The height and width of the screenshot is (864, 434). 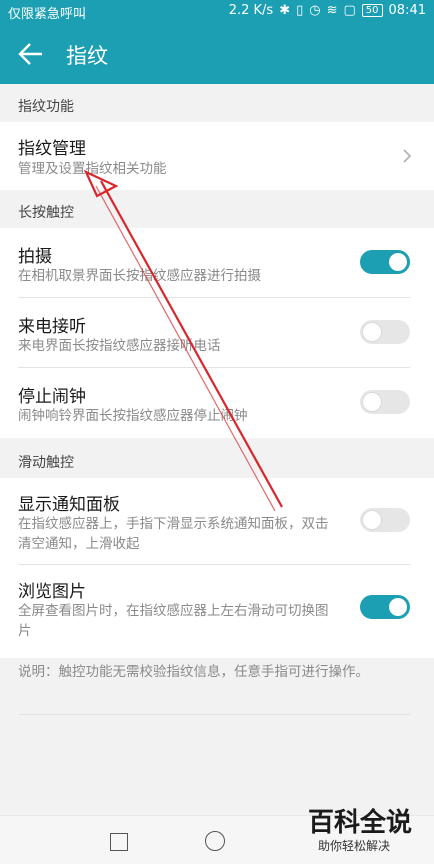 I want to click on item-title: 指纹管理, so click(x=52, y=149).